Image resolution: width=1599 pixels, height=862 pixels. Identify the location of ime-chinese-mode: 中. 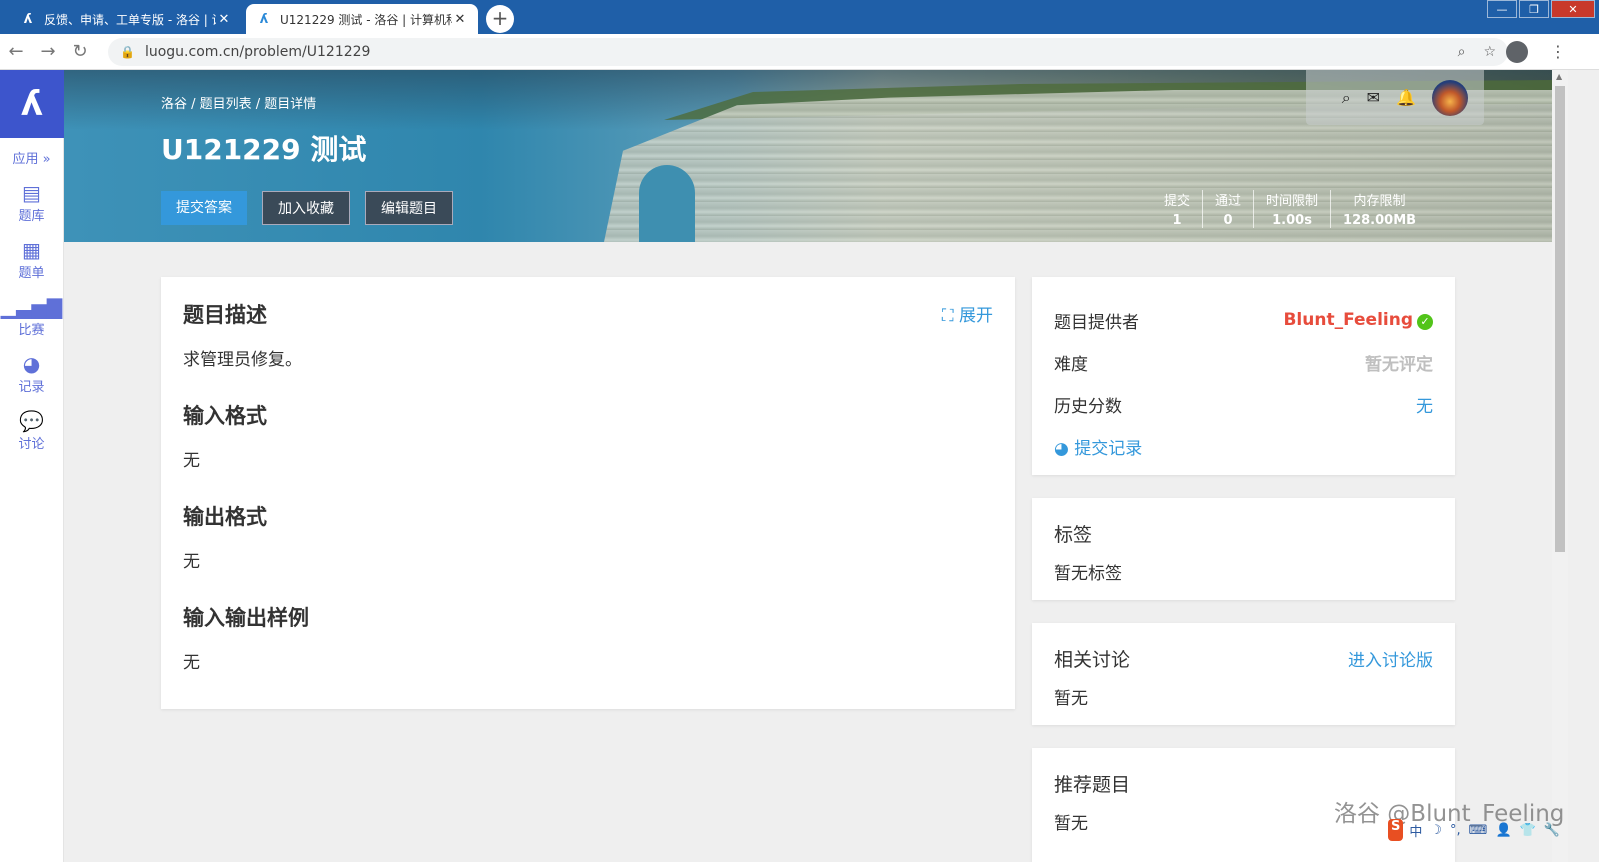
(1415, 830).